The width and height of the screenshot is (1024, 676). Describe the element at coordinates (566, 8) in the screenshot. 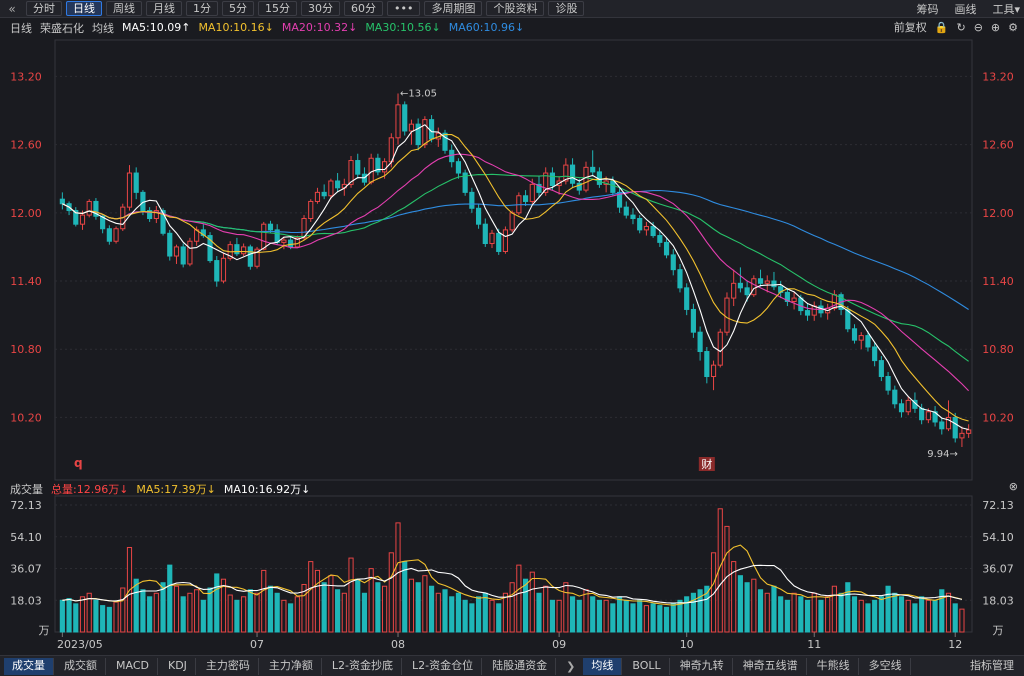

I see `period-tab: 诊股` at that location.